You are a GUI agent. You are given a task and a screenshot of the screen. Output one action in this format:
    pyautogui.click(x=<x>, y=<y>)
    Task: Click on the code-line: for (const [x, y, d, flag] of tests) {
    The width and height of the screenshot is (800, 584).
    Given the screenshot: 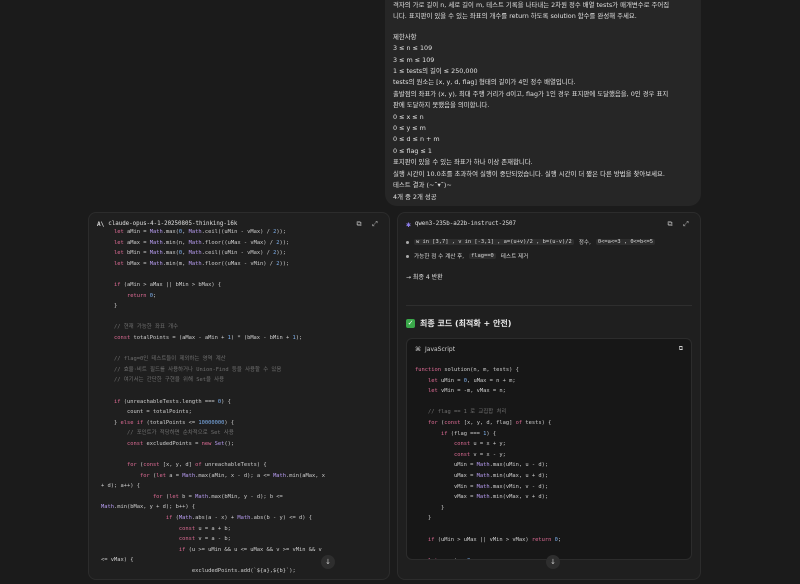 What is the action you would take?
    pyautogui.click(x=489, y=422)
    